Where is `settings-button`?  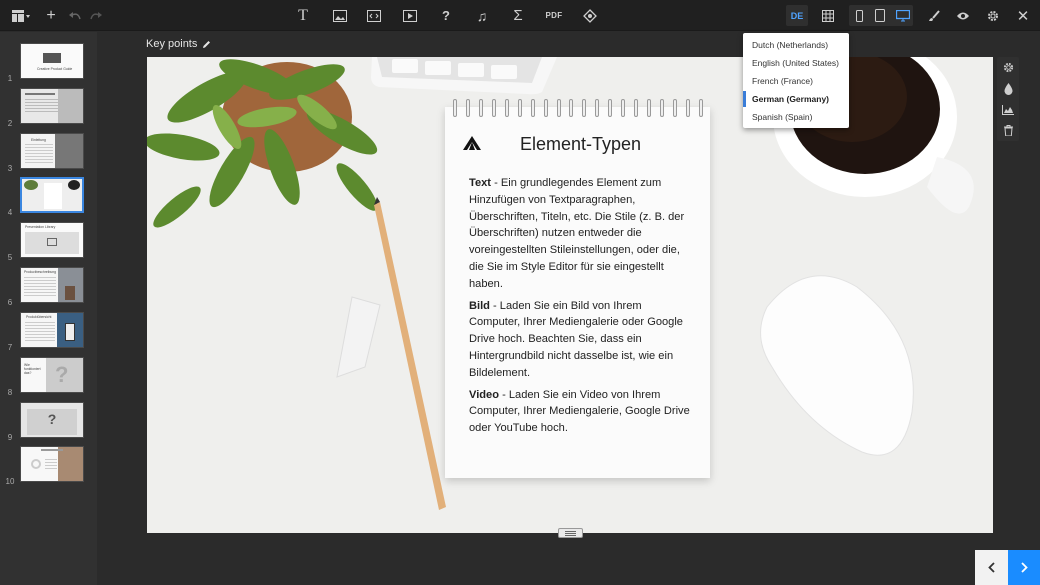
settings-button is located at coordinates (993, 15).